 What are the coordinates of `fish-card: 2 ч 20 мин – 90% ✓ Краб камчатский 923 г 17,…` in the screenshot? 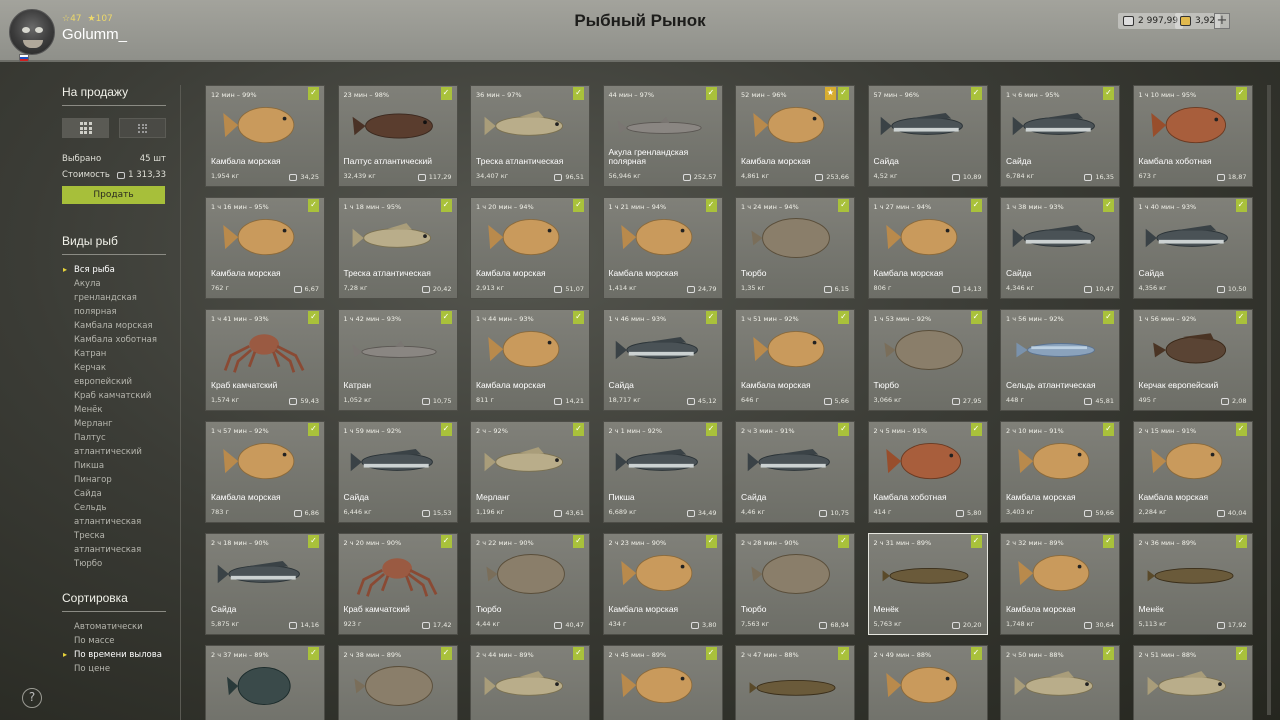 It's located at (397, 584).